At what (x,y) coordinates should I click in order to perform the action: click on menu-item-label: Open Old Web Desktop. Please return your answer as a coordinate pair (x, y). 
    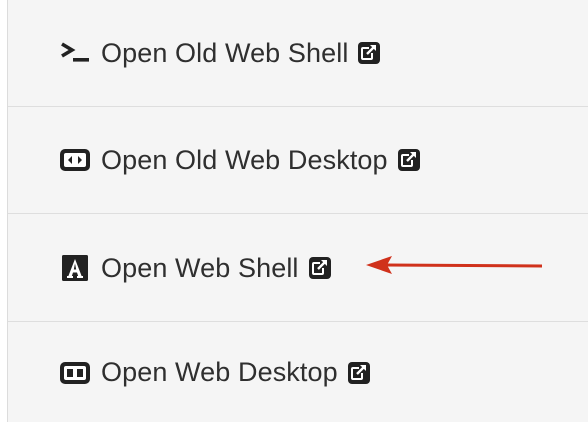
    Looking at the image, I should click on (244, 159).